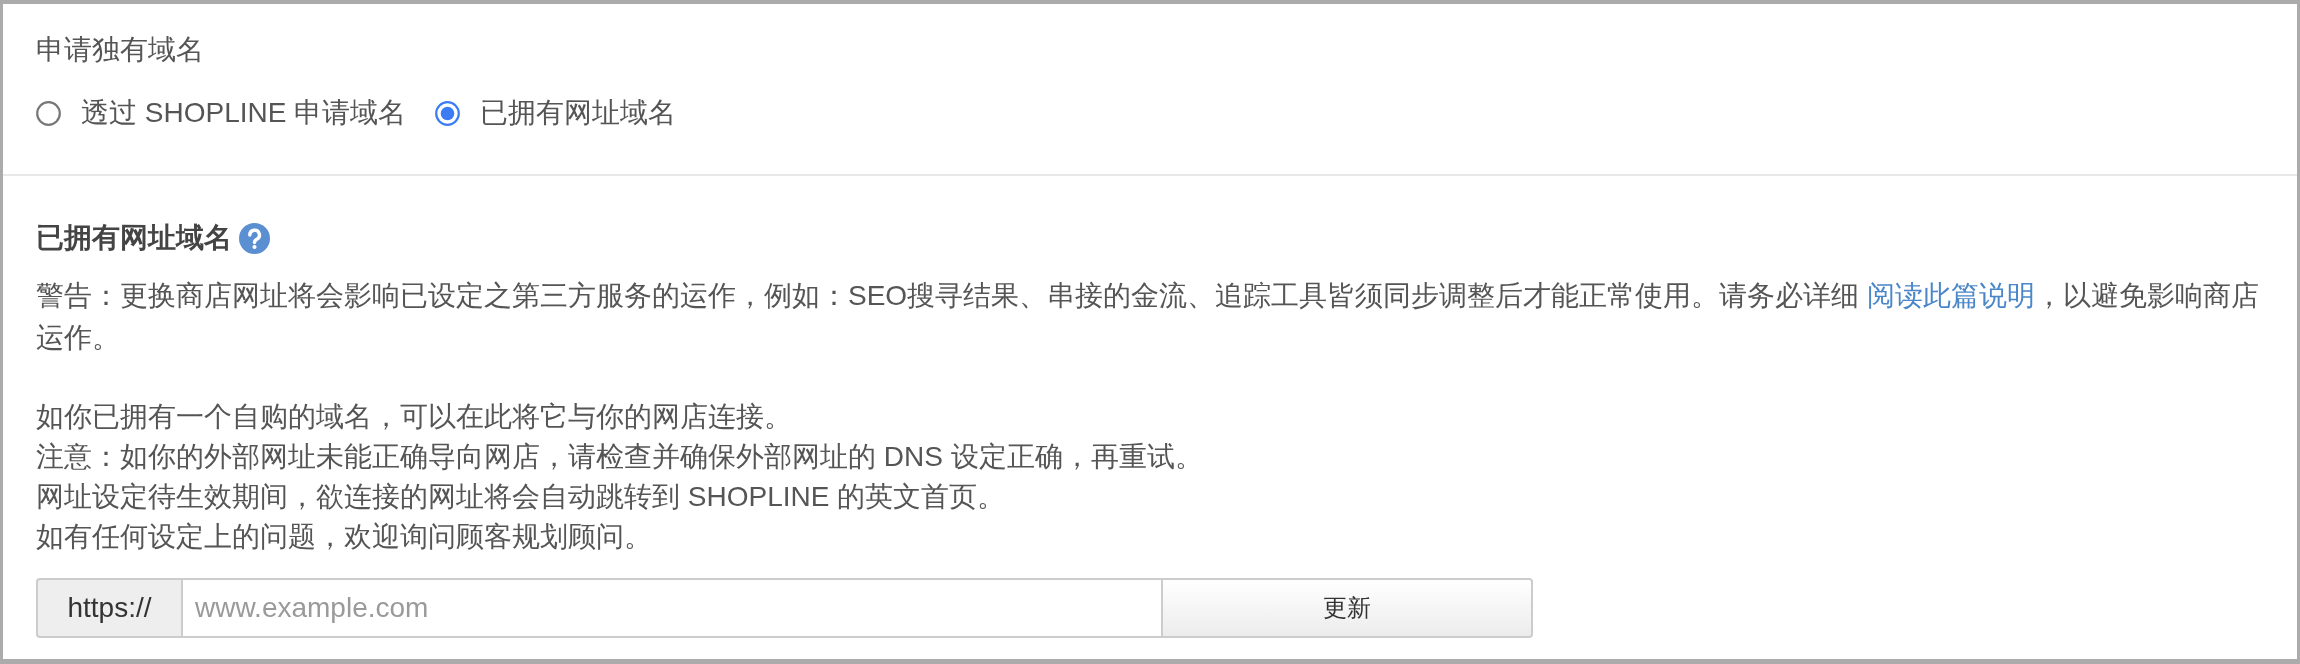  Describe the element at coordinates (344, 537) in the screenshot. I see `note-text: 如有任何设定上的问题，欢迎询问顾客规划顾问。` at that location.